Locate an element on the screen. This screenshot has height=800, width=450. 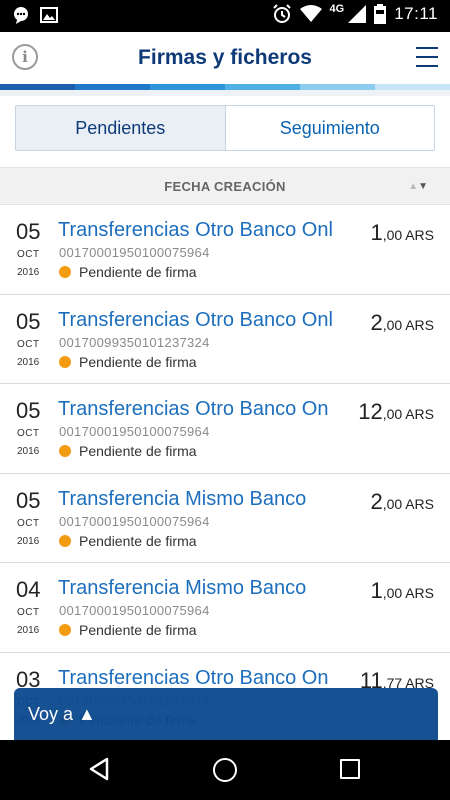
sort-bar: FECHA CREACIÓN ▲▼ is located at coordinates (225, 186).